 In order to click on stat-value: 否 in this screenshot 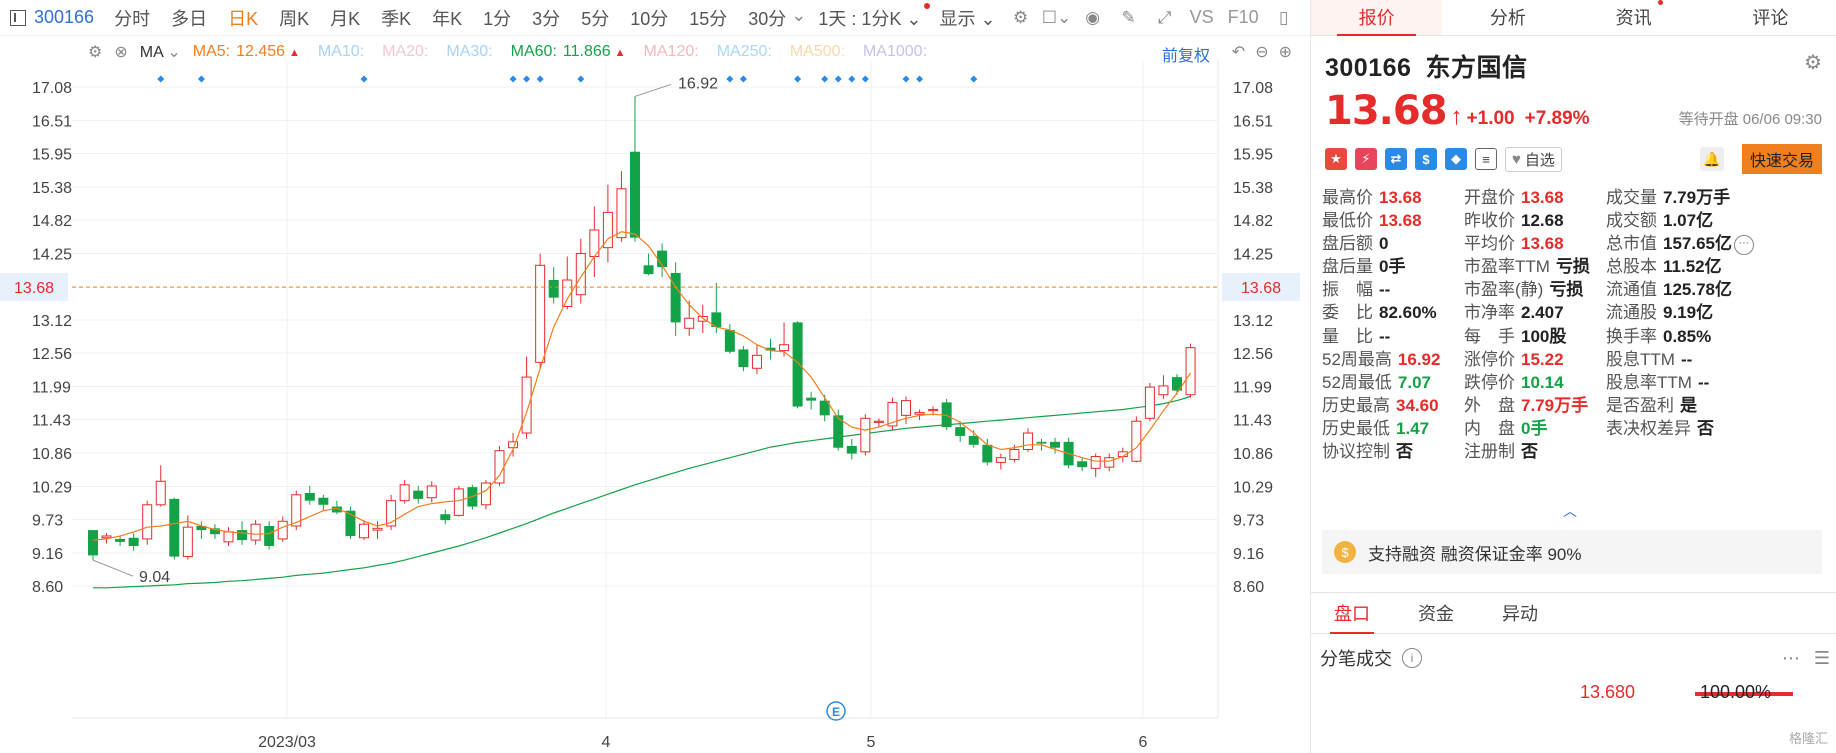, I will do `click(1529, 452)`.